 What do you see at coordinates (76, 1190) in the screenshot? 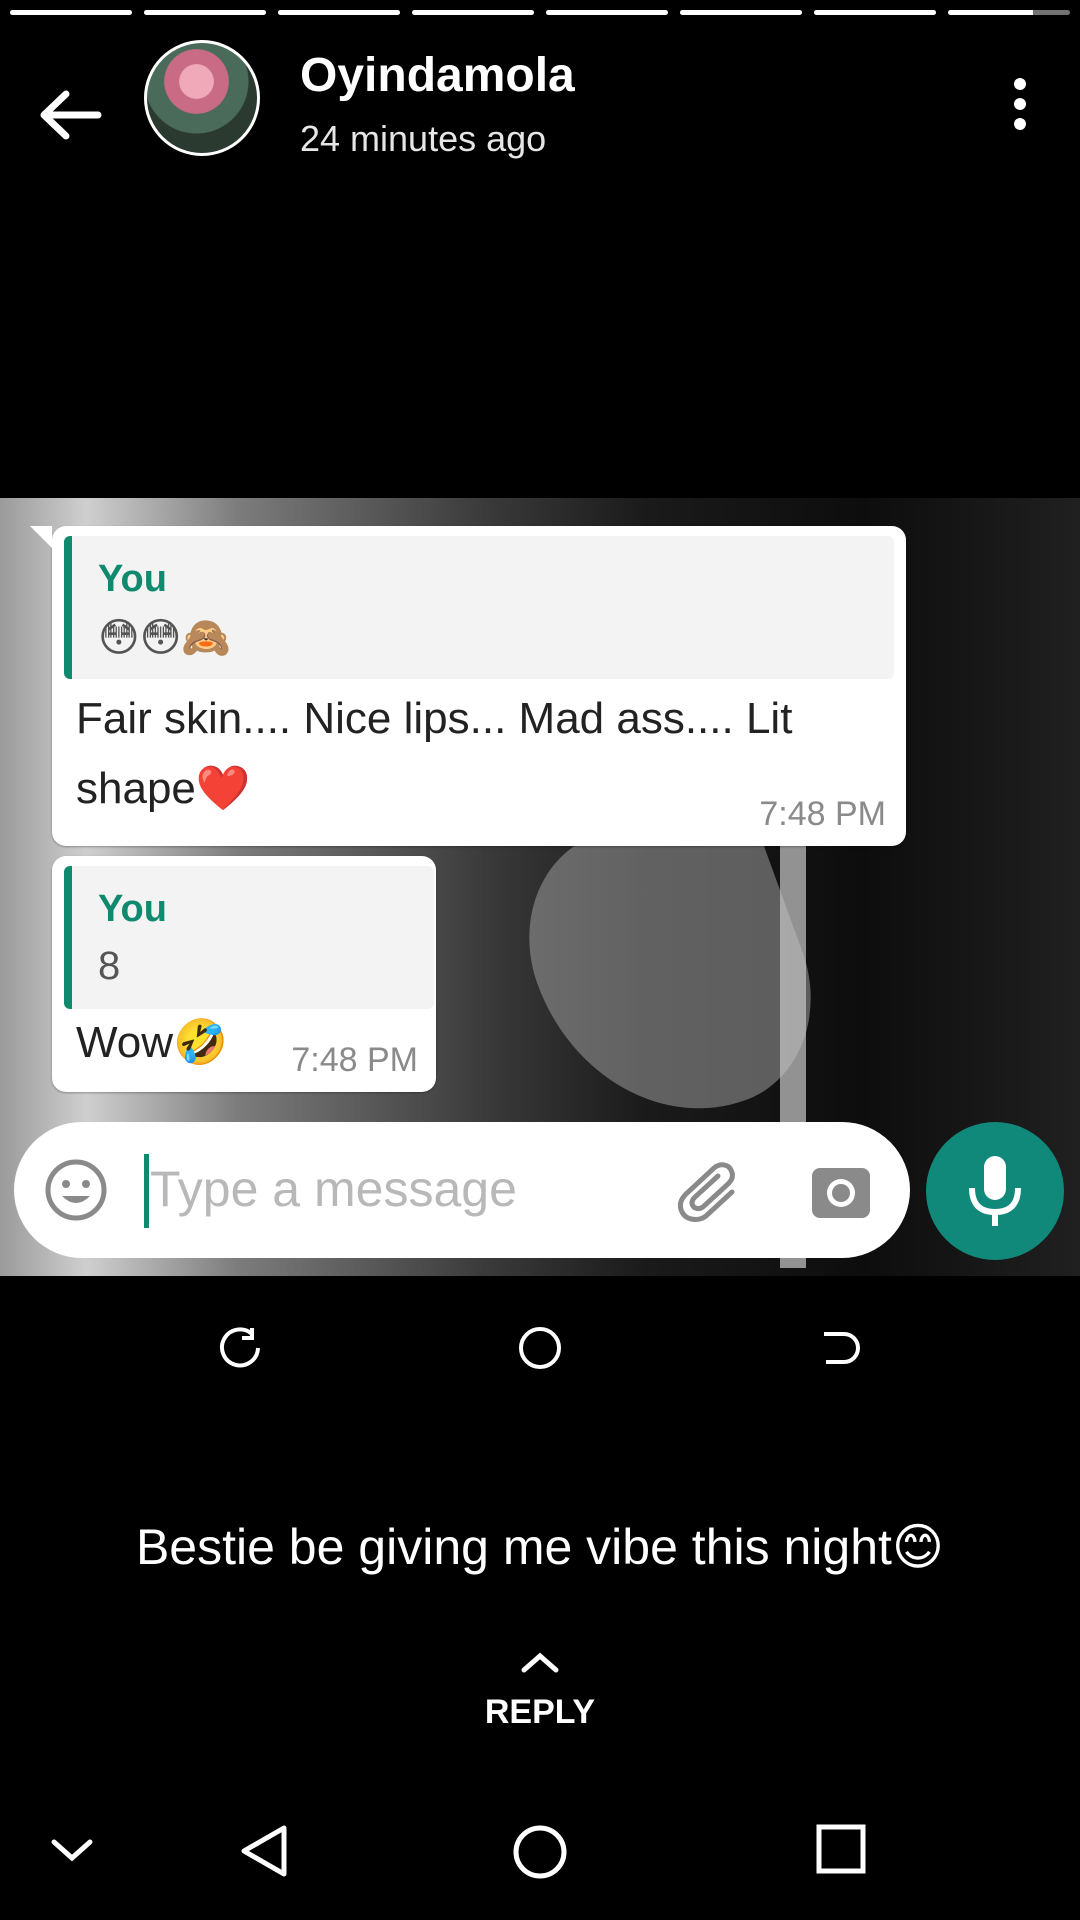
I see `emoji-icon` at bounding box center [76, 1190].